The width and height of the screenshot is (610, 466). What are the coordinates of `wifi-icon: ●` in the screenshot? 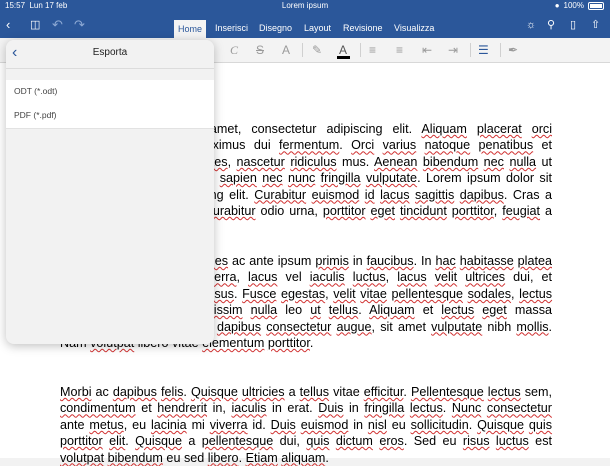 It's located at (557, 5).